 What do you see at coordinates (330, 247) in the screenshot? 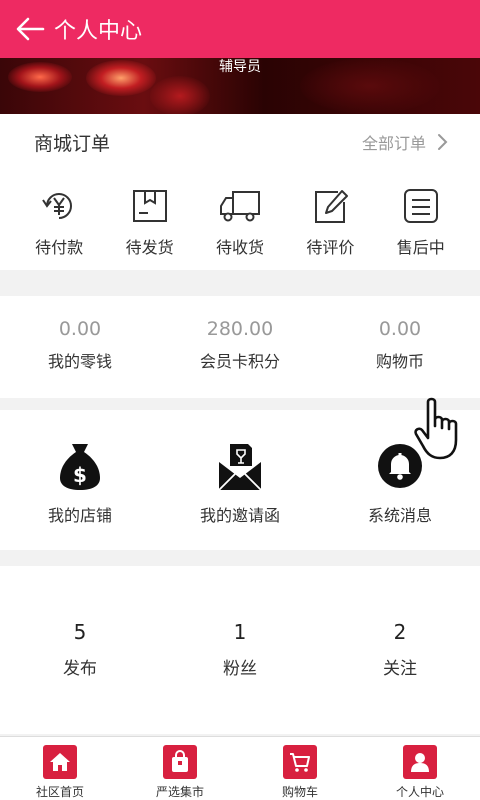
I see `order-item-label: 待评价` at bounding box center [330, 247].